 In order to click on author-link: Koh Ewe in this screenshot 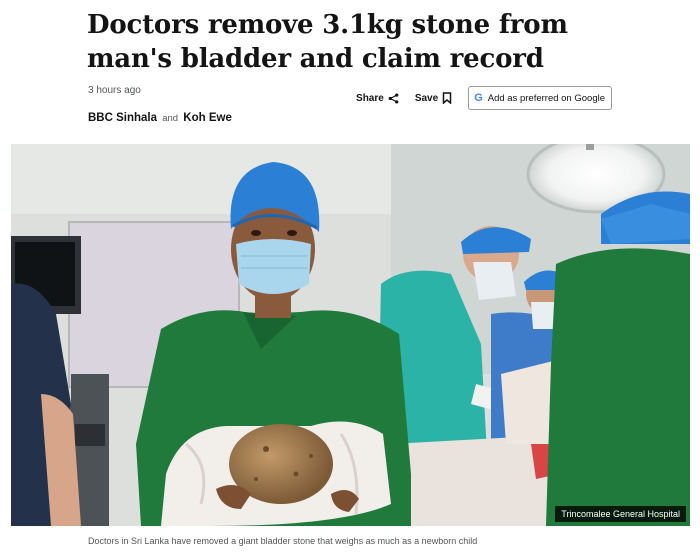, I will do `click(207, 118)`.